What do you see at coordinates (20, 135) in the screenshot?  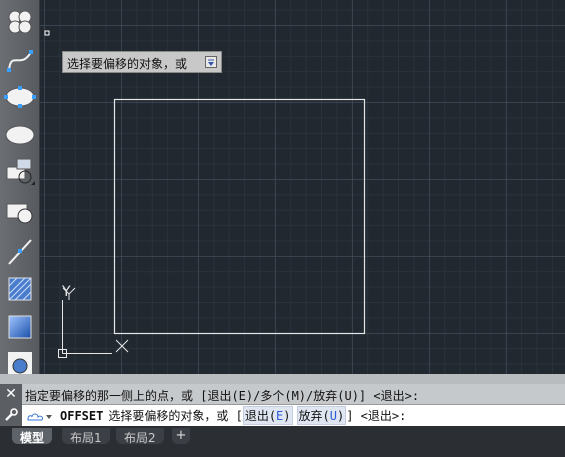 I see `ellipse-arc-icon` at bounding box center [20, 135].